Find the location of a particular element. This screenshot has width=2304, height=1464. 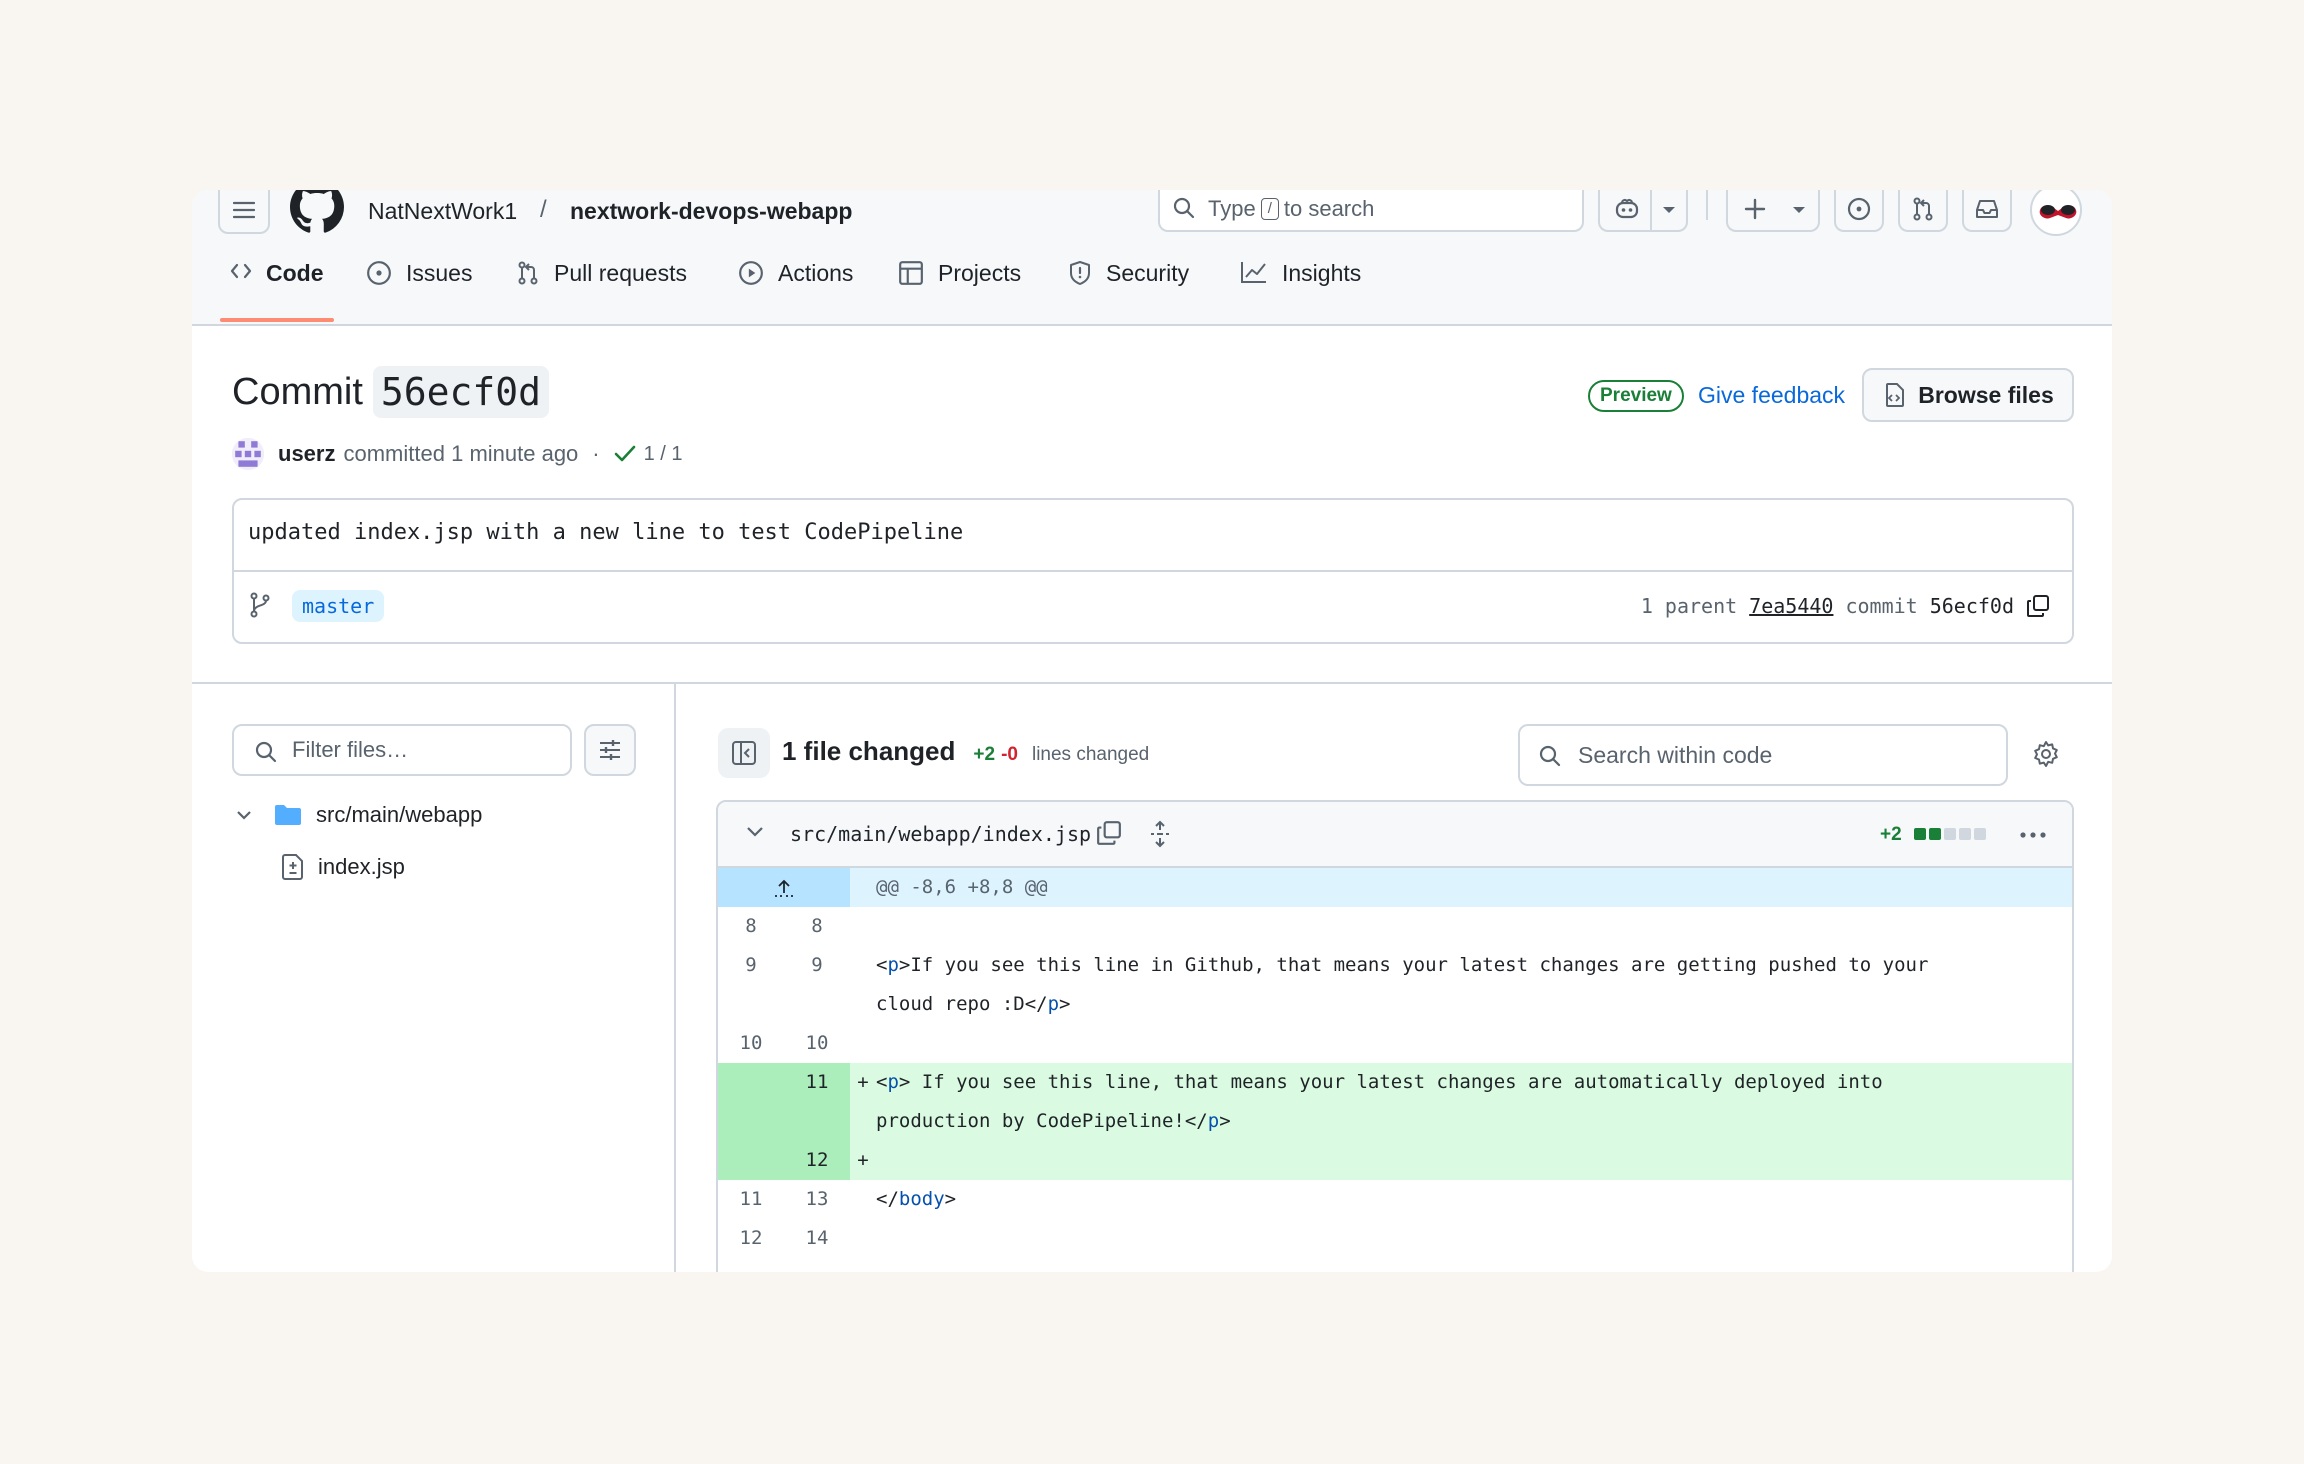

commit-sha-title: 56ecf0d is located at coordinates (461, 392).